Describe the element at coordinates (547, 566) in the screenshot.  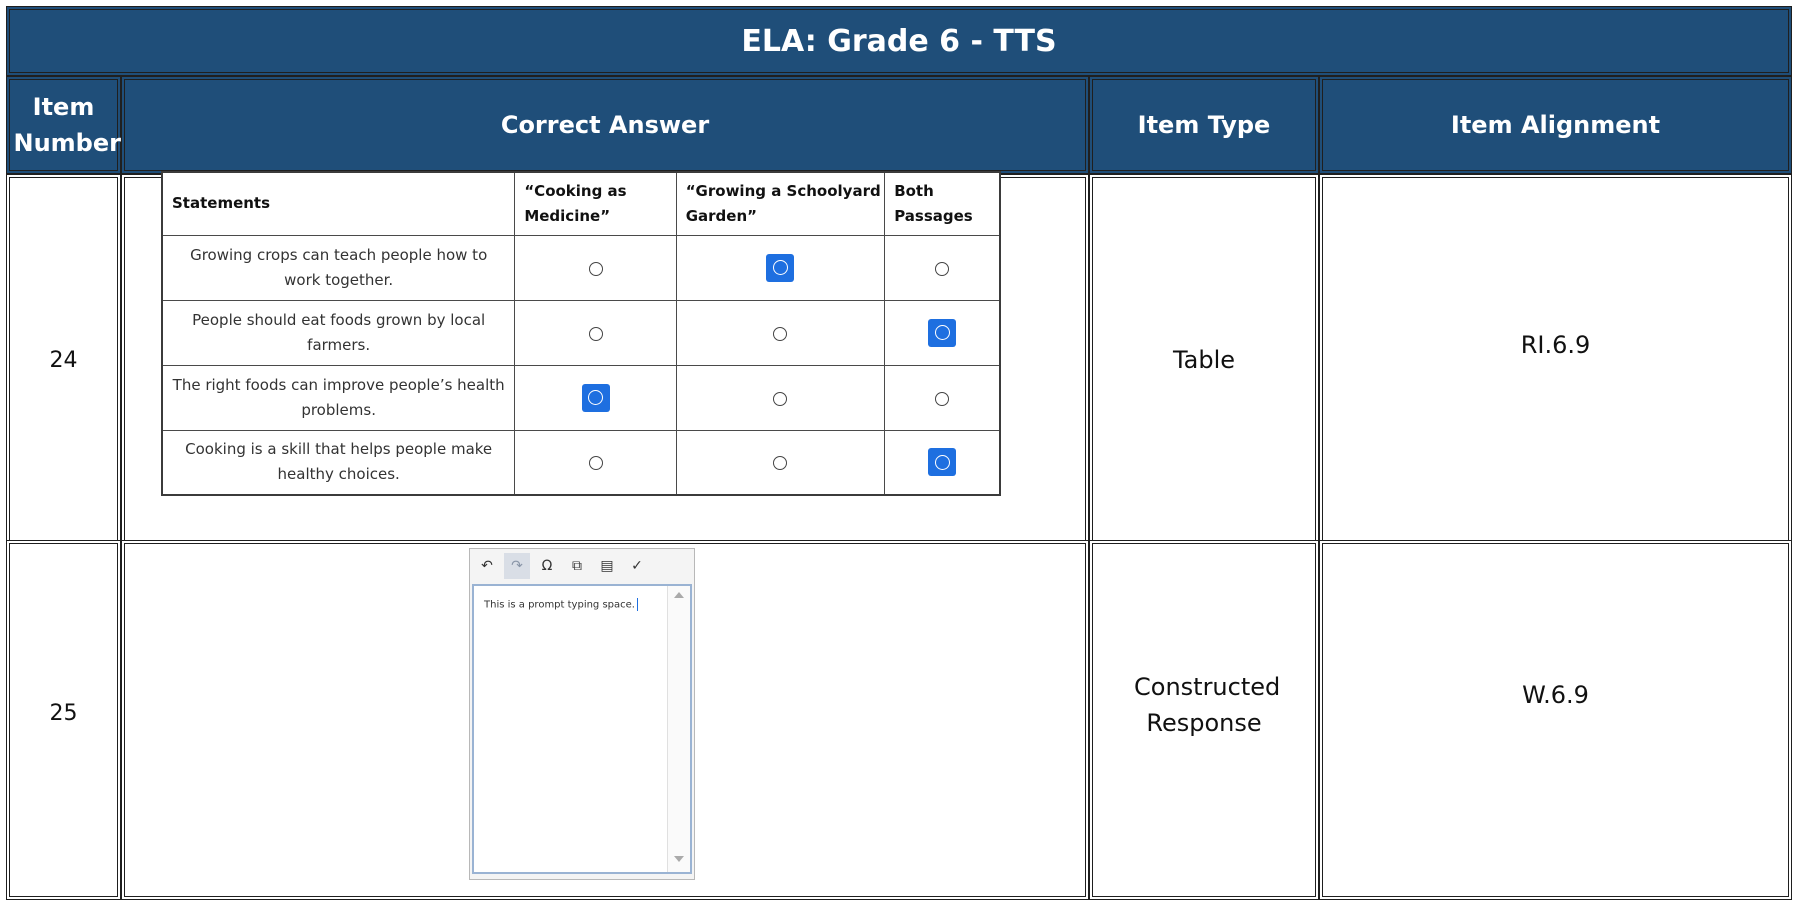
I see `special-characters-icon: Ω` at that location.